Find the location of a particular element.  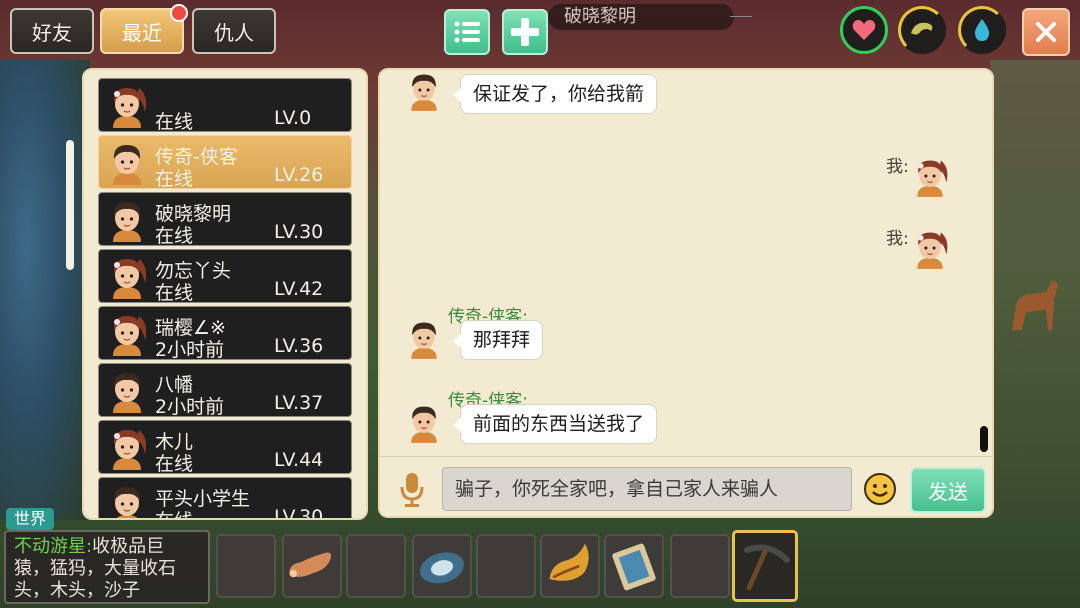

close-icon is located at coordinates (1046, 32).